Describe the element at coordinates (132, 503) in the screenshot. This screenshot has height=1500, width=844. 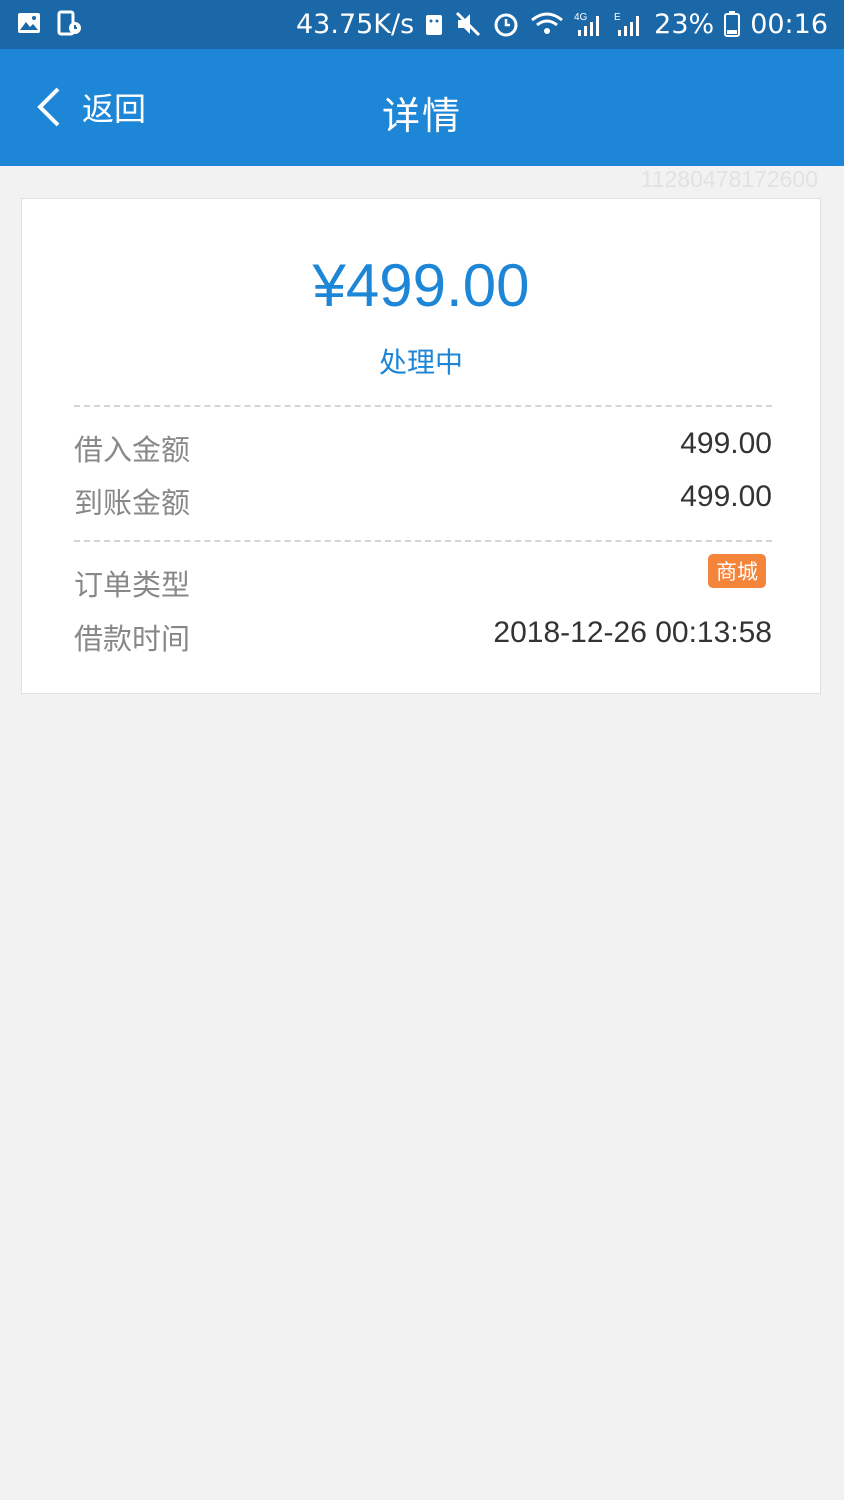
I see `row-label: 到账金额` at that location.